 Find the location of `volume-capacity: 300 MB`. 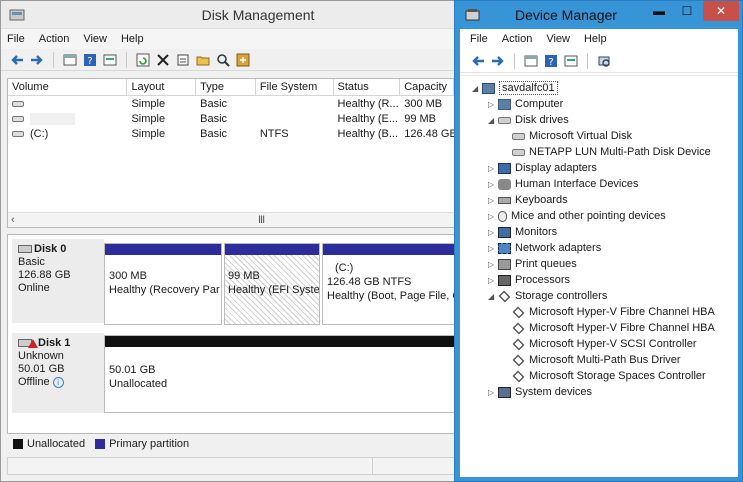

volume-capacity: 300 MB is located at coordinates (423, 103).